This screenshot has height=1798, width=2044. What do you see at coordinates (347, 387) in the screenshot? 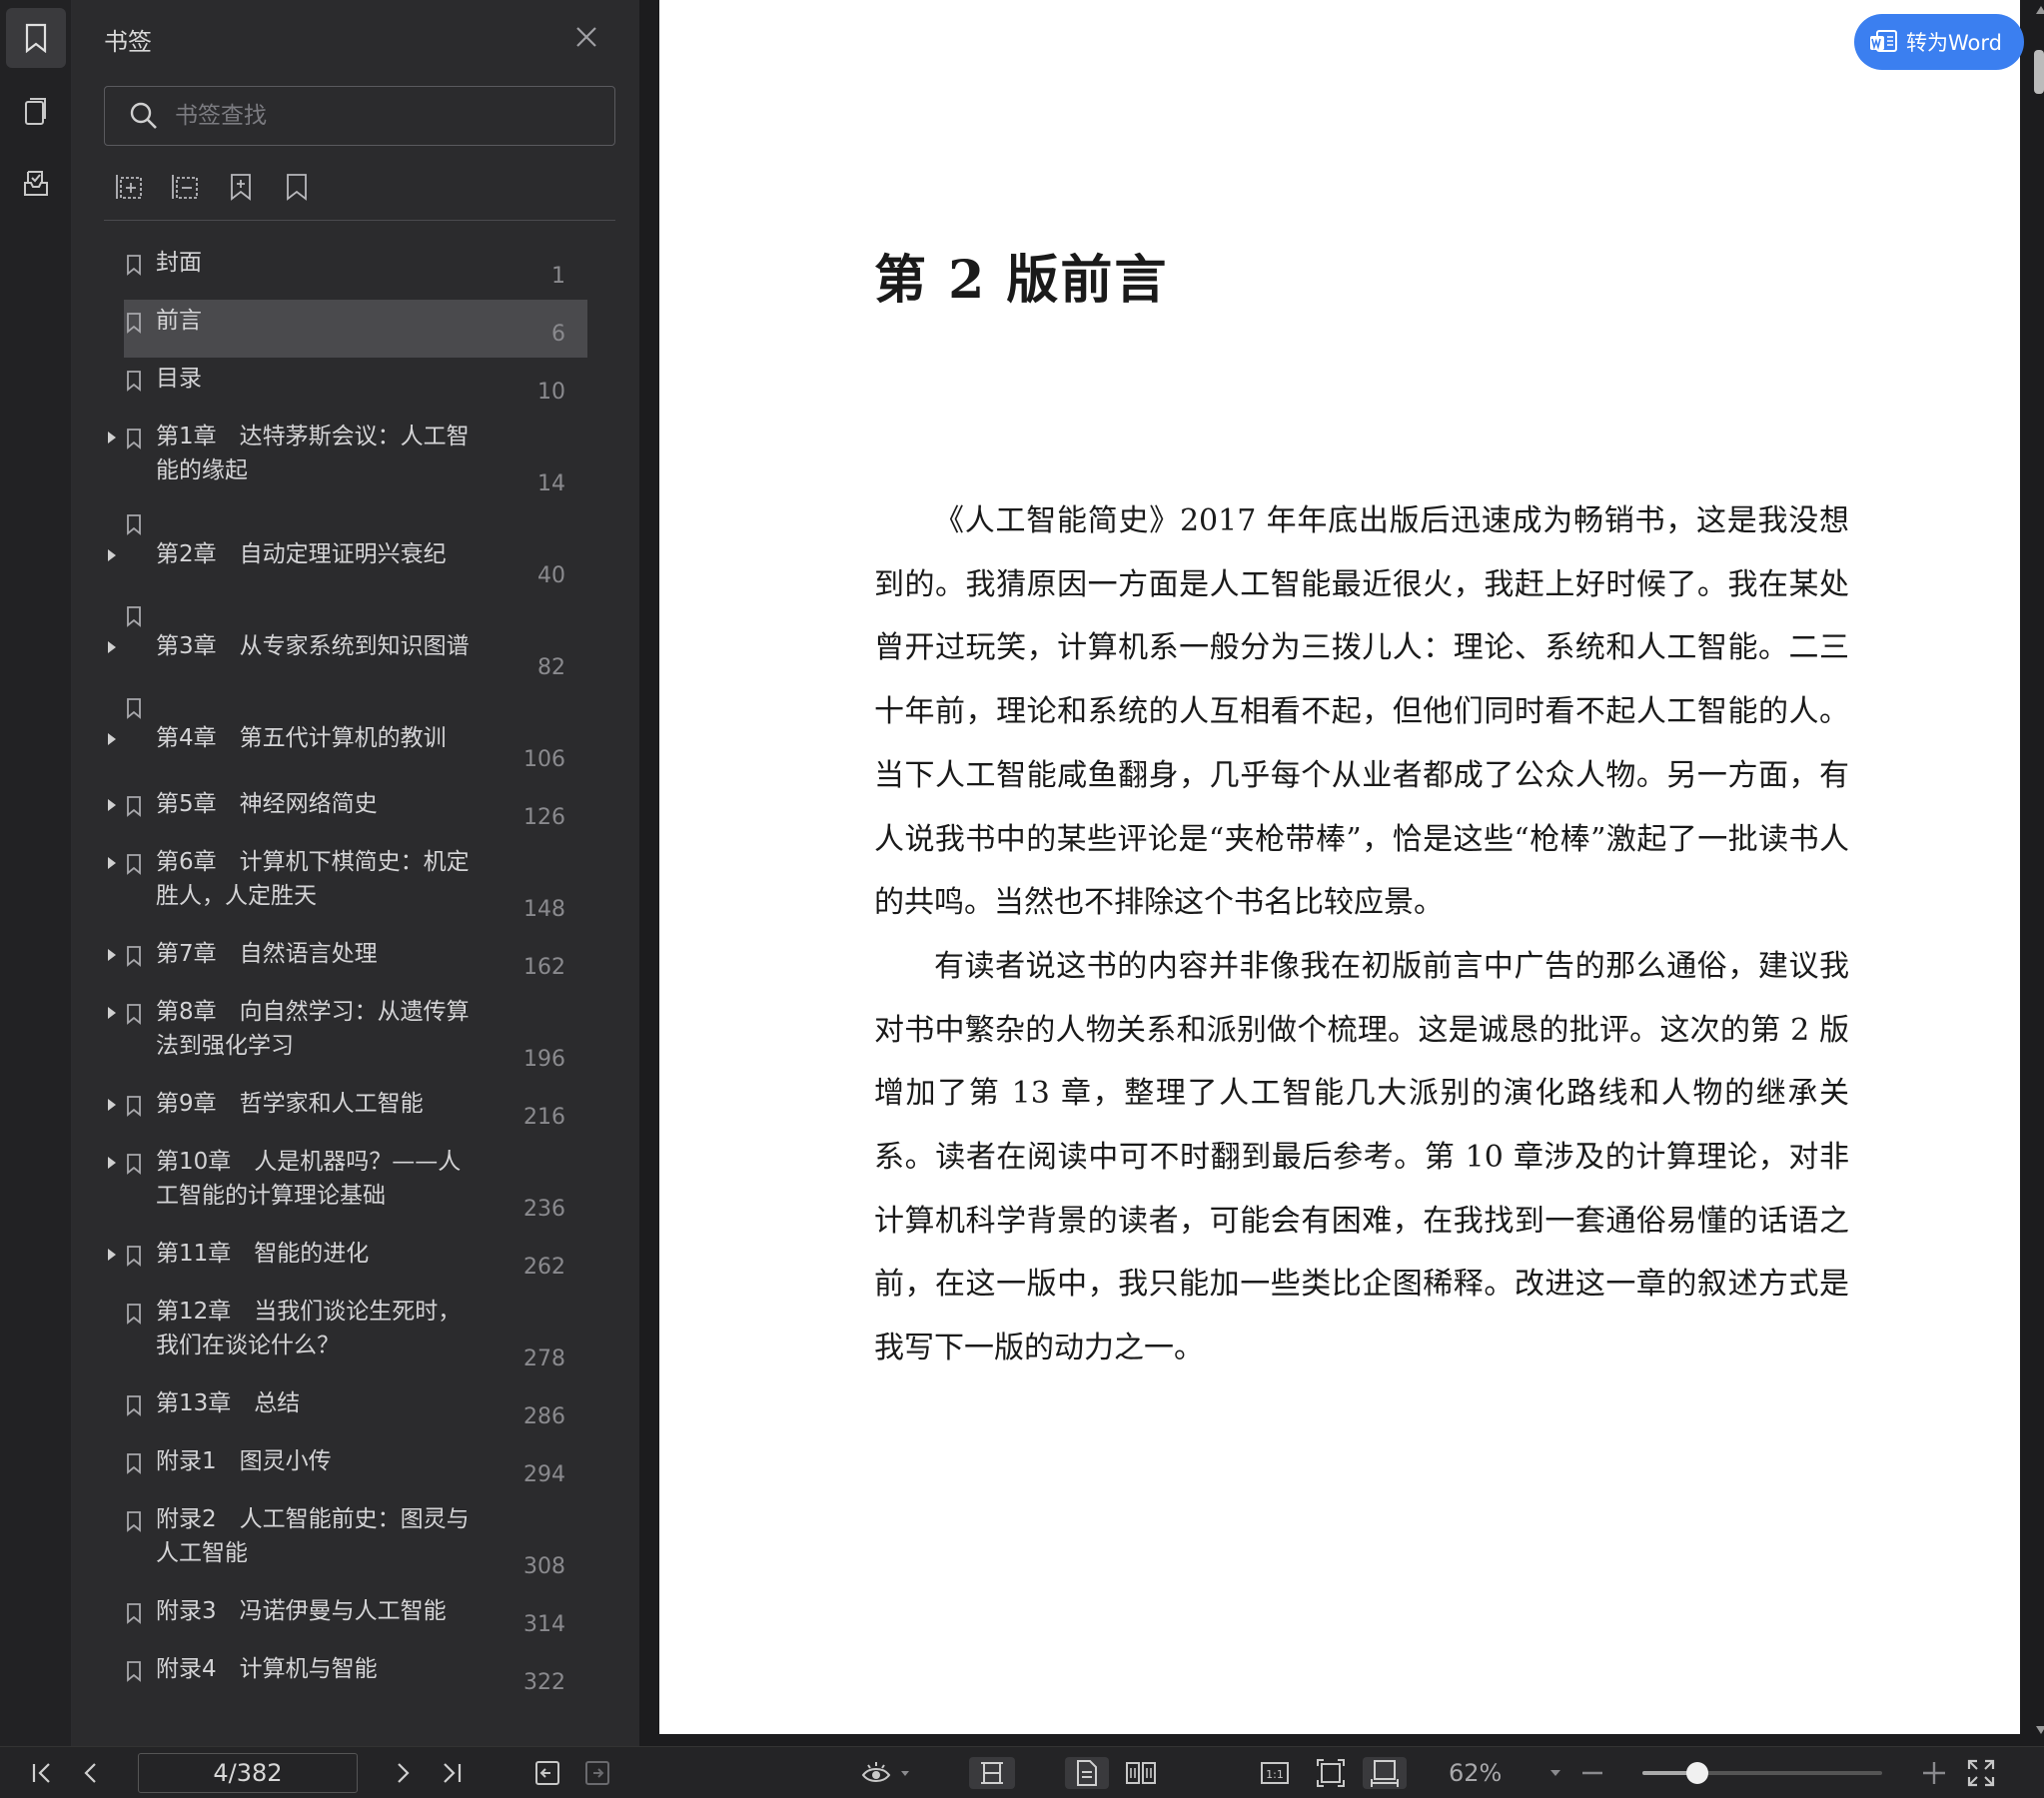
I see `bookmark-item: 目录 10` at bounding box center [347, 387].